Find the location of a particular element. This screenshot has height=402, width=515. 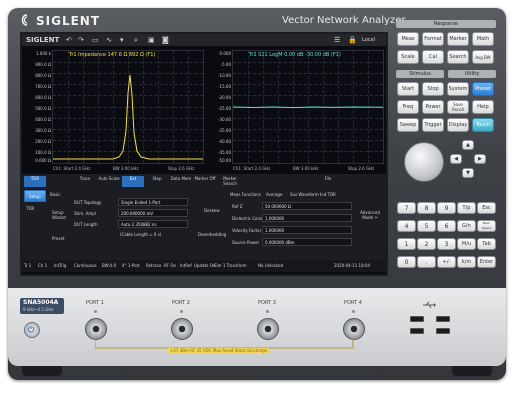

marker-key: Marker is located at coordinates (458, 39).